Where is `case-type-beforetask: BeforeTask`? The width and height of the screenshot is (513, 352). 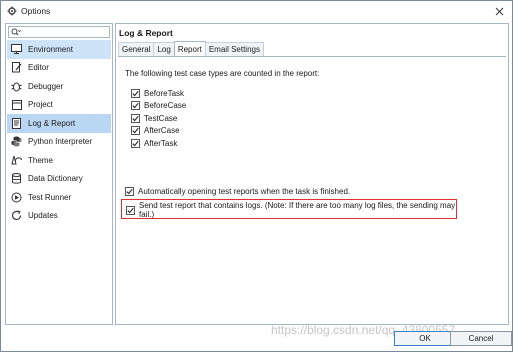
case-type-beforetask: BeforeTask is located at coordinates (158, 93).